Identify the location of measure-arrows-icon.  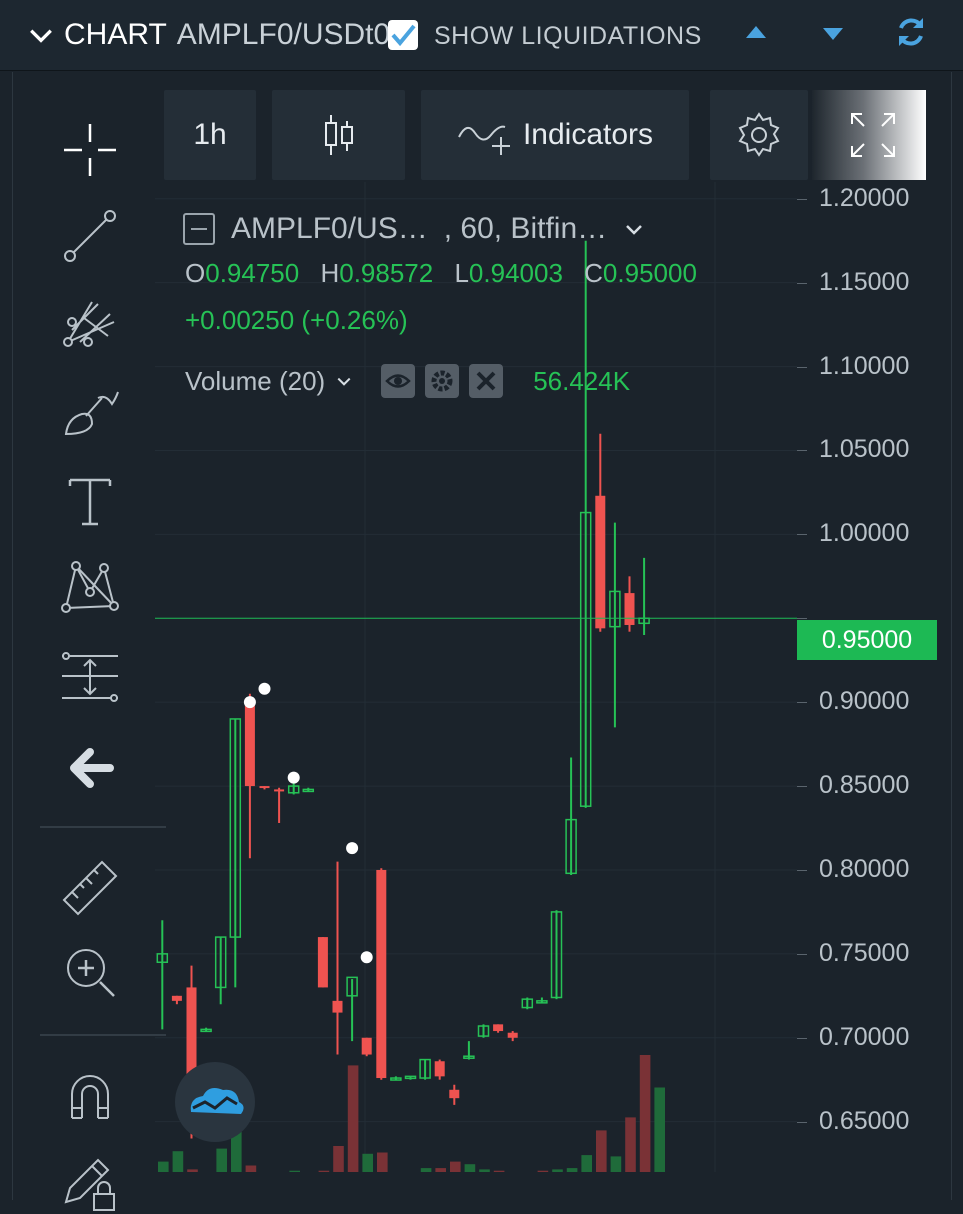
(90, 678).